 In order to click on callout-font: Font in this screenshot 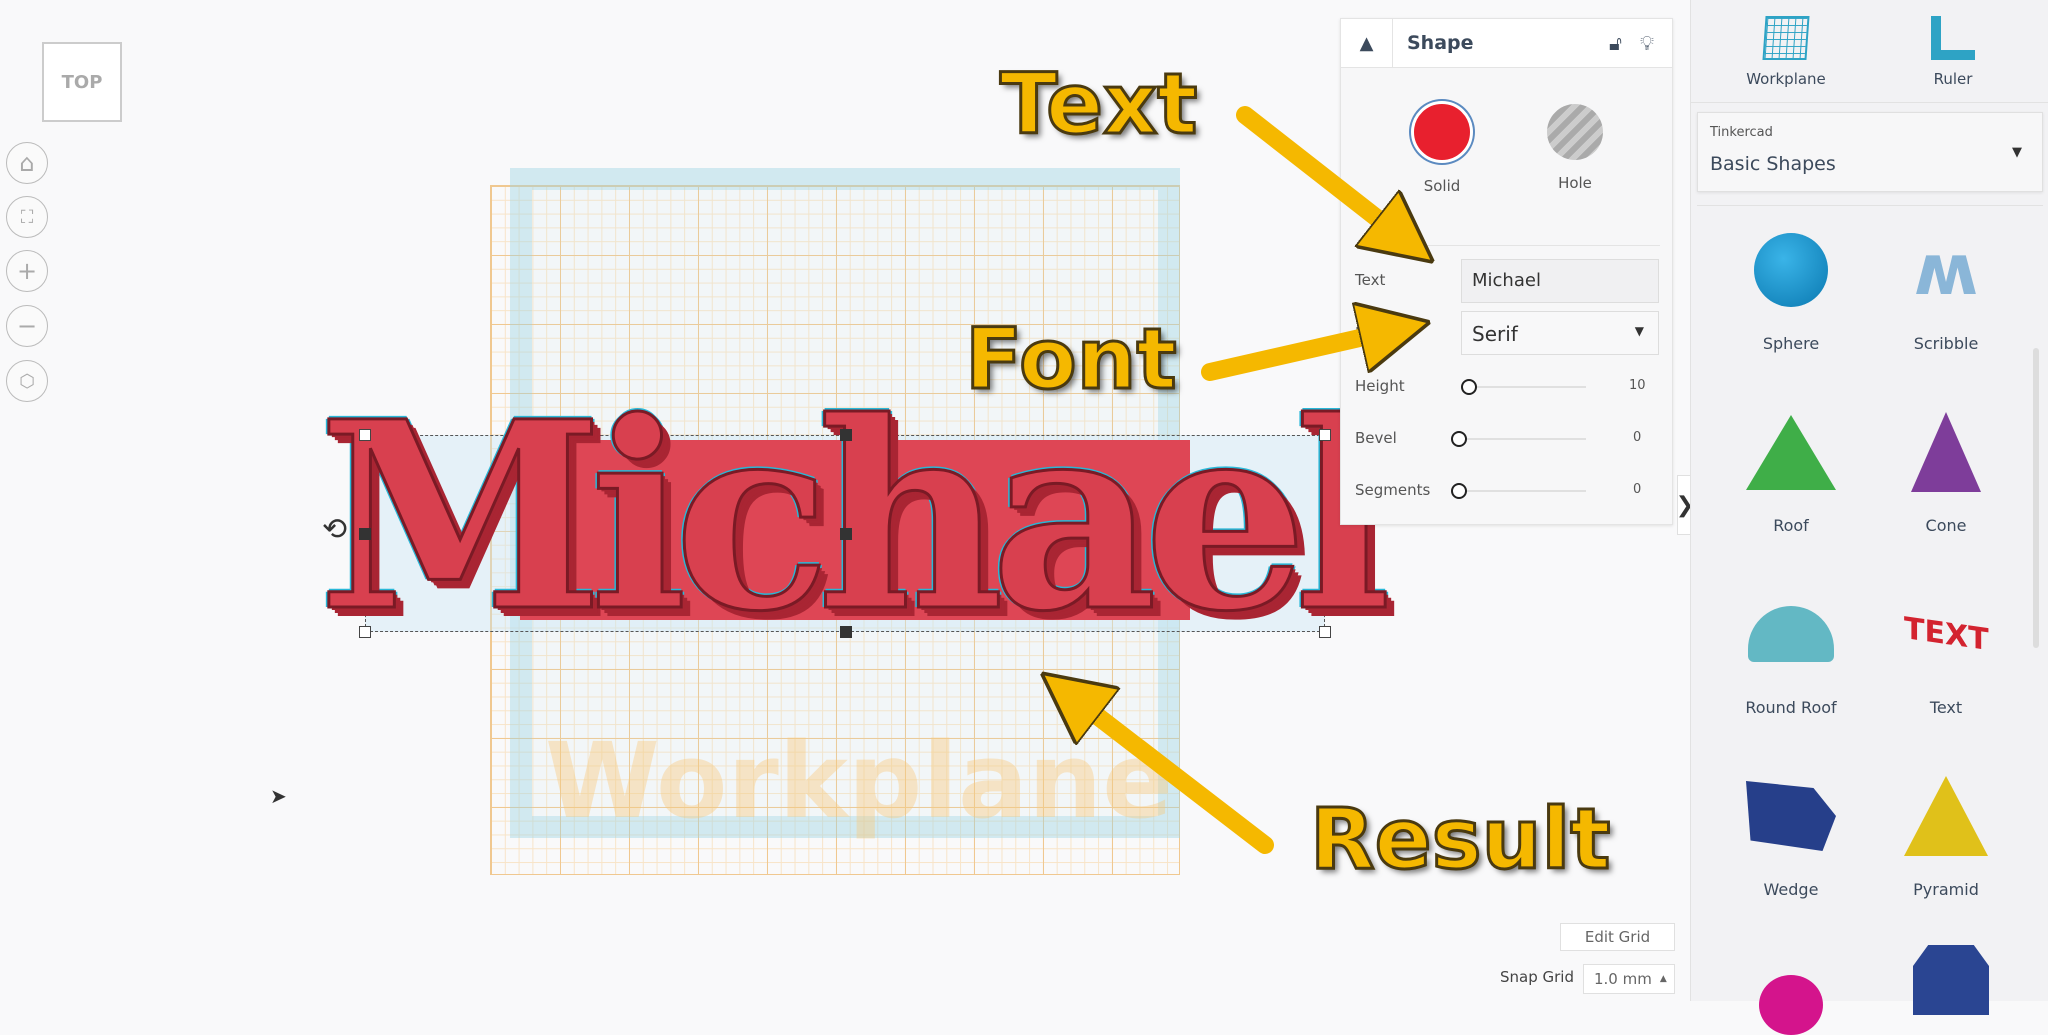, I will do `click(1071, 359)`.